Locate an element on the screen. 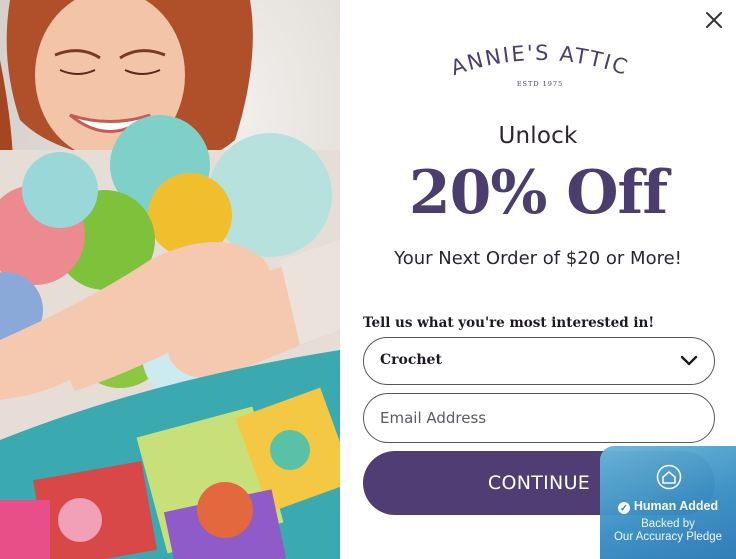  badge-line-2: Our Accuracy Pledge is located at coordinates (668, 537).